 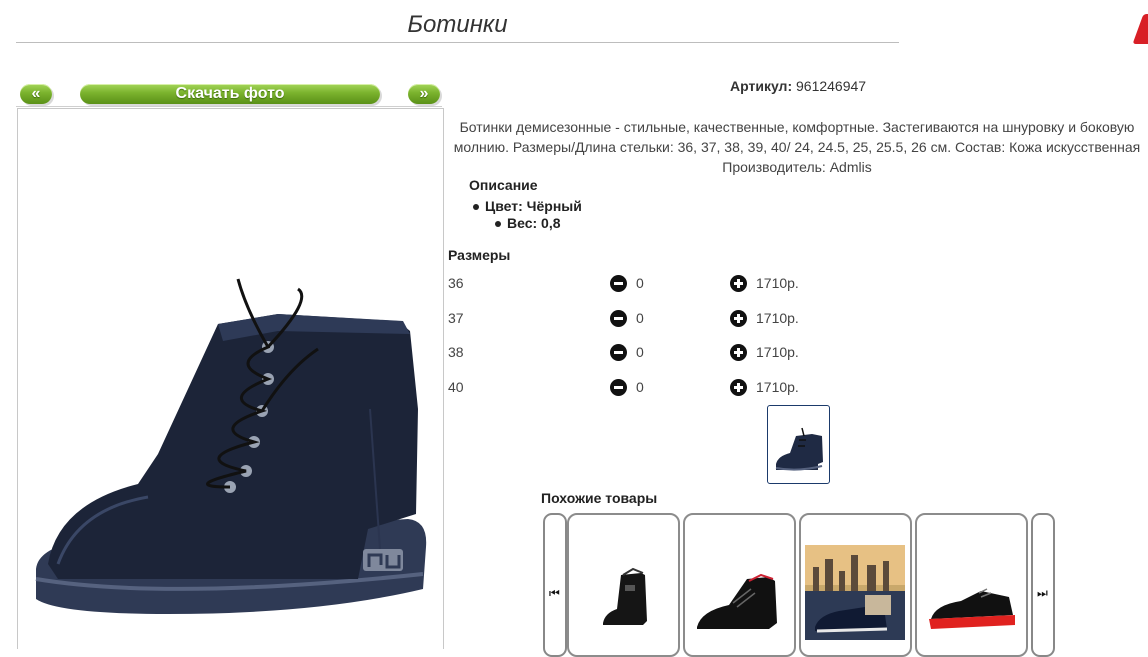 What do you see at coordinates (648, 318) in the screenshot?
I see `size-row: 37 0 1710р.` at bounding box center [648, 318].